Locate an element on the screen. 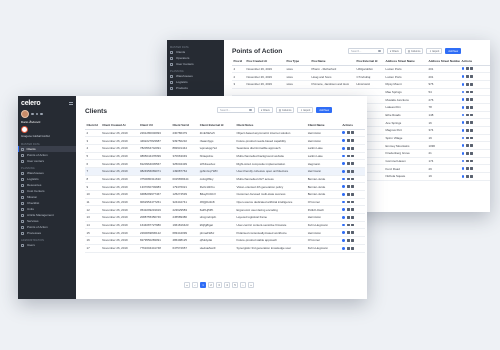 The image size is (500, 350). sidebar-item-users: Users is located at coordinates (47, 245).